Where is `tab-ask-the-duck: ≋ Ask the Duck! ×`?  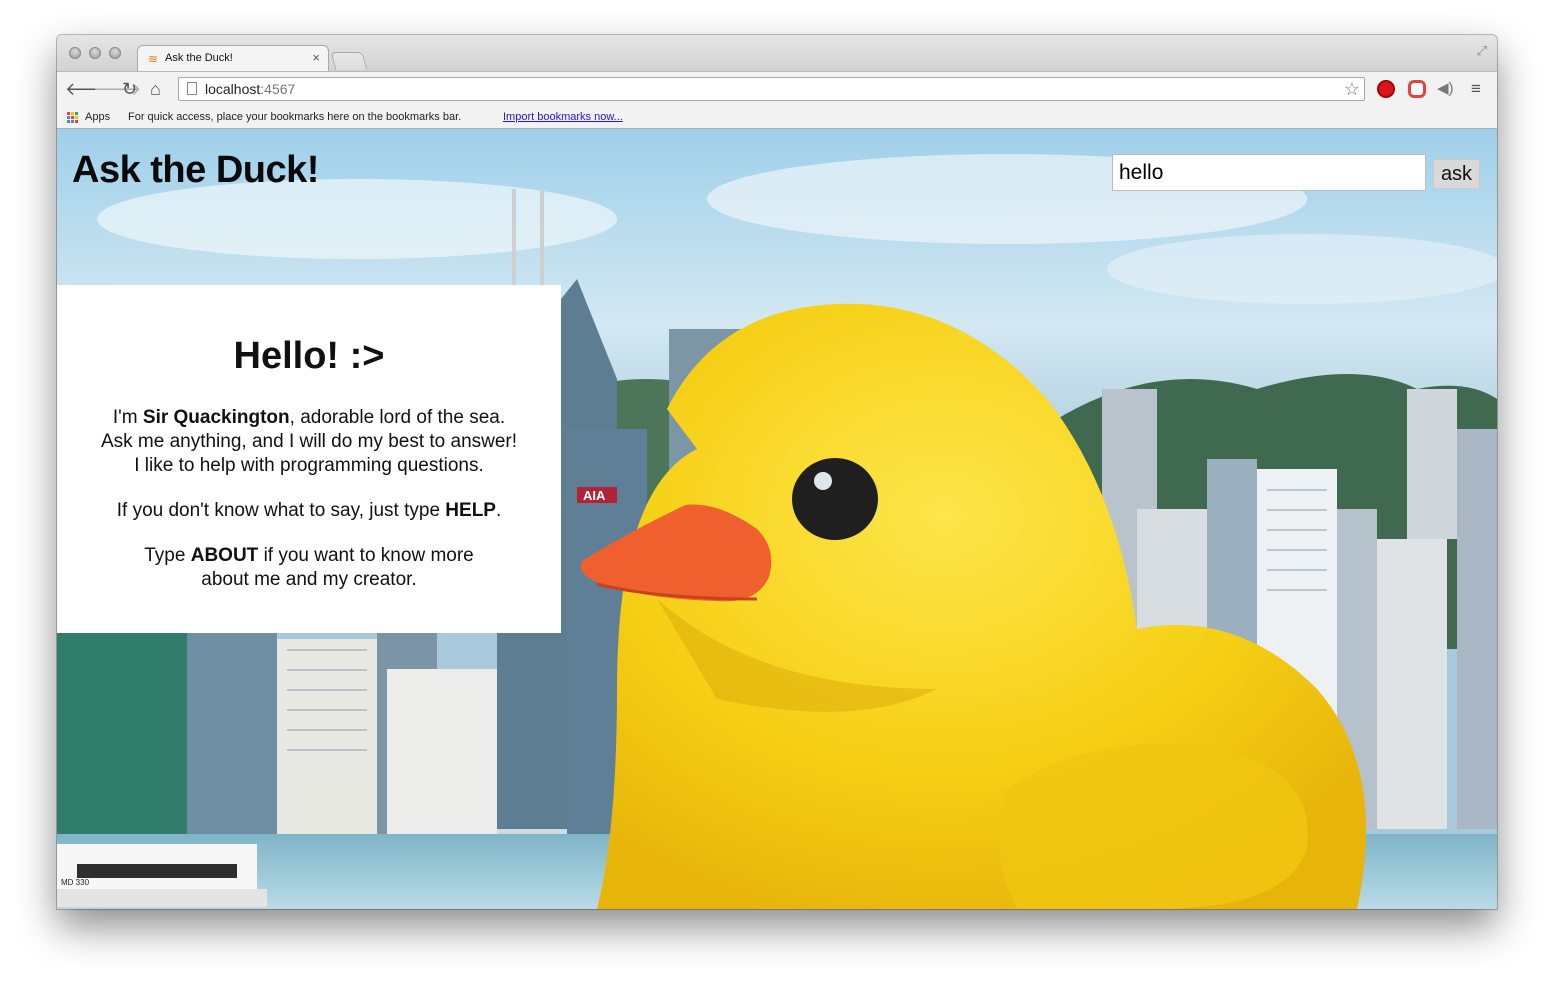
tab-ask-the-duck: ≋ Ask the Duck! × is located at coordinates (233, 58).